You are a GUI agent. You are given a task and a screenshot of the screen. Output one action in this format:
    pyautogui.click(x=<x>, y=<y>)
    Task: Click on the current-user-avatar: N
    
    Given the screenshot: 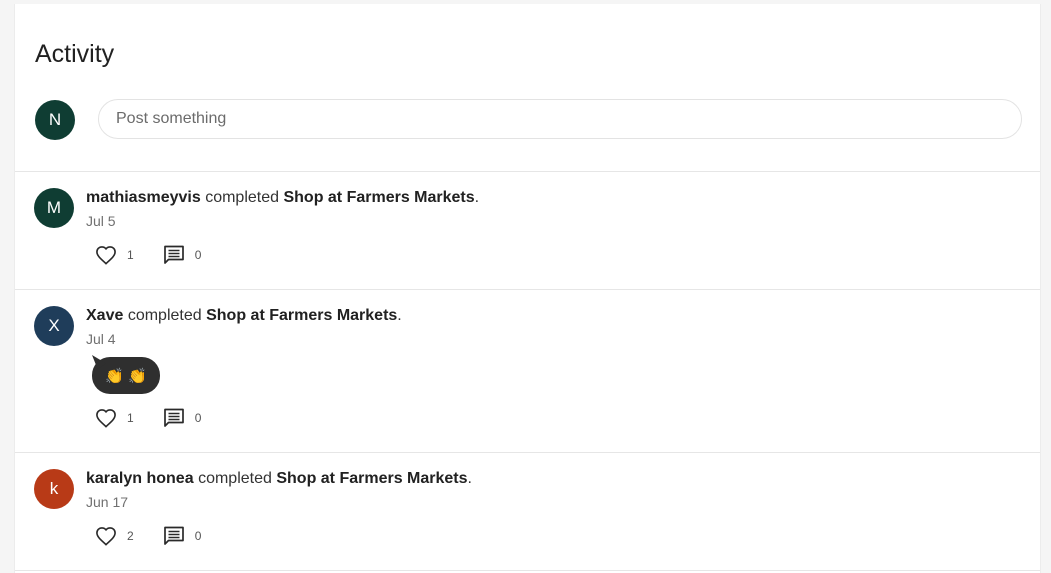 What is the action you would take?
    pyautogui.click(x=55, y=120)
    